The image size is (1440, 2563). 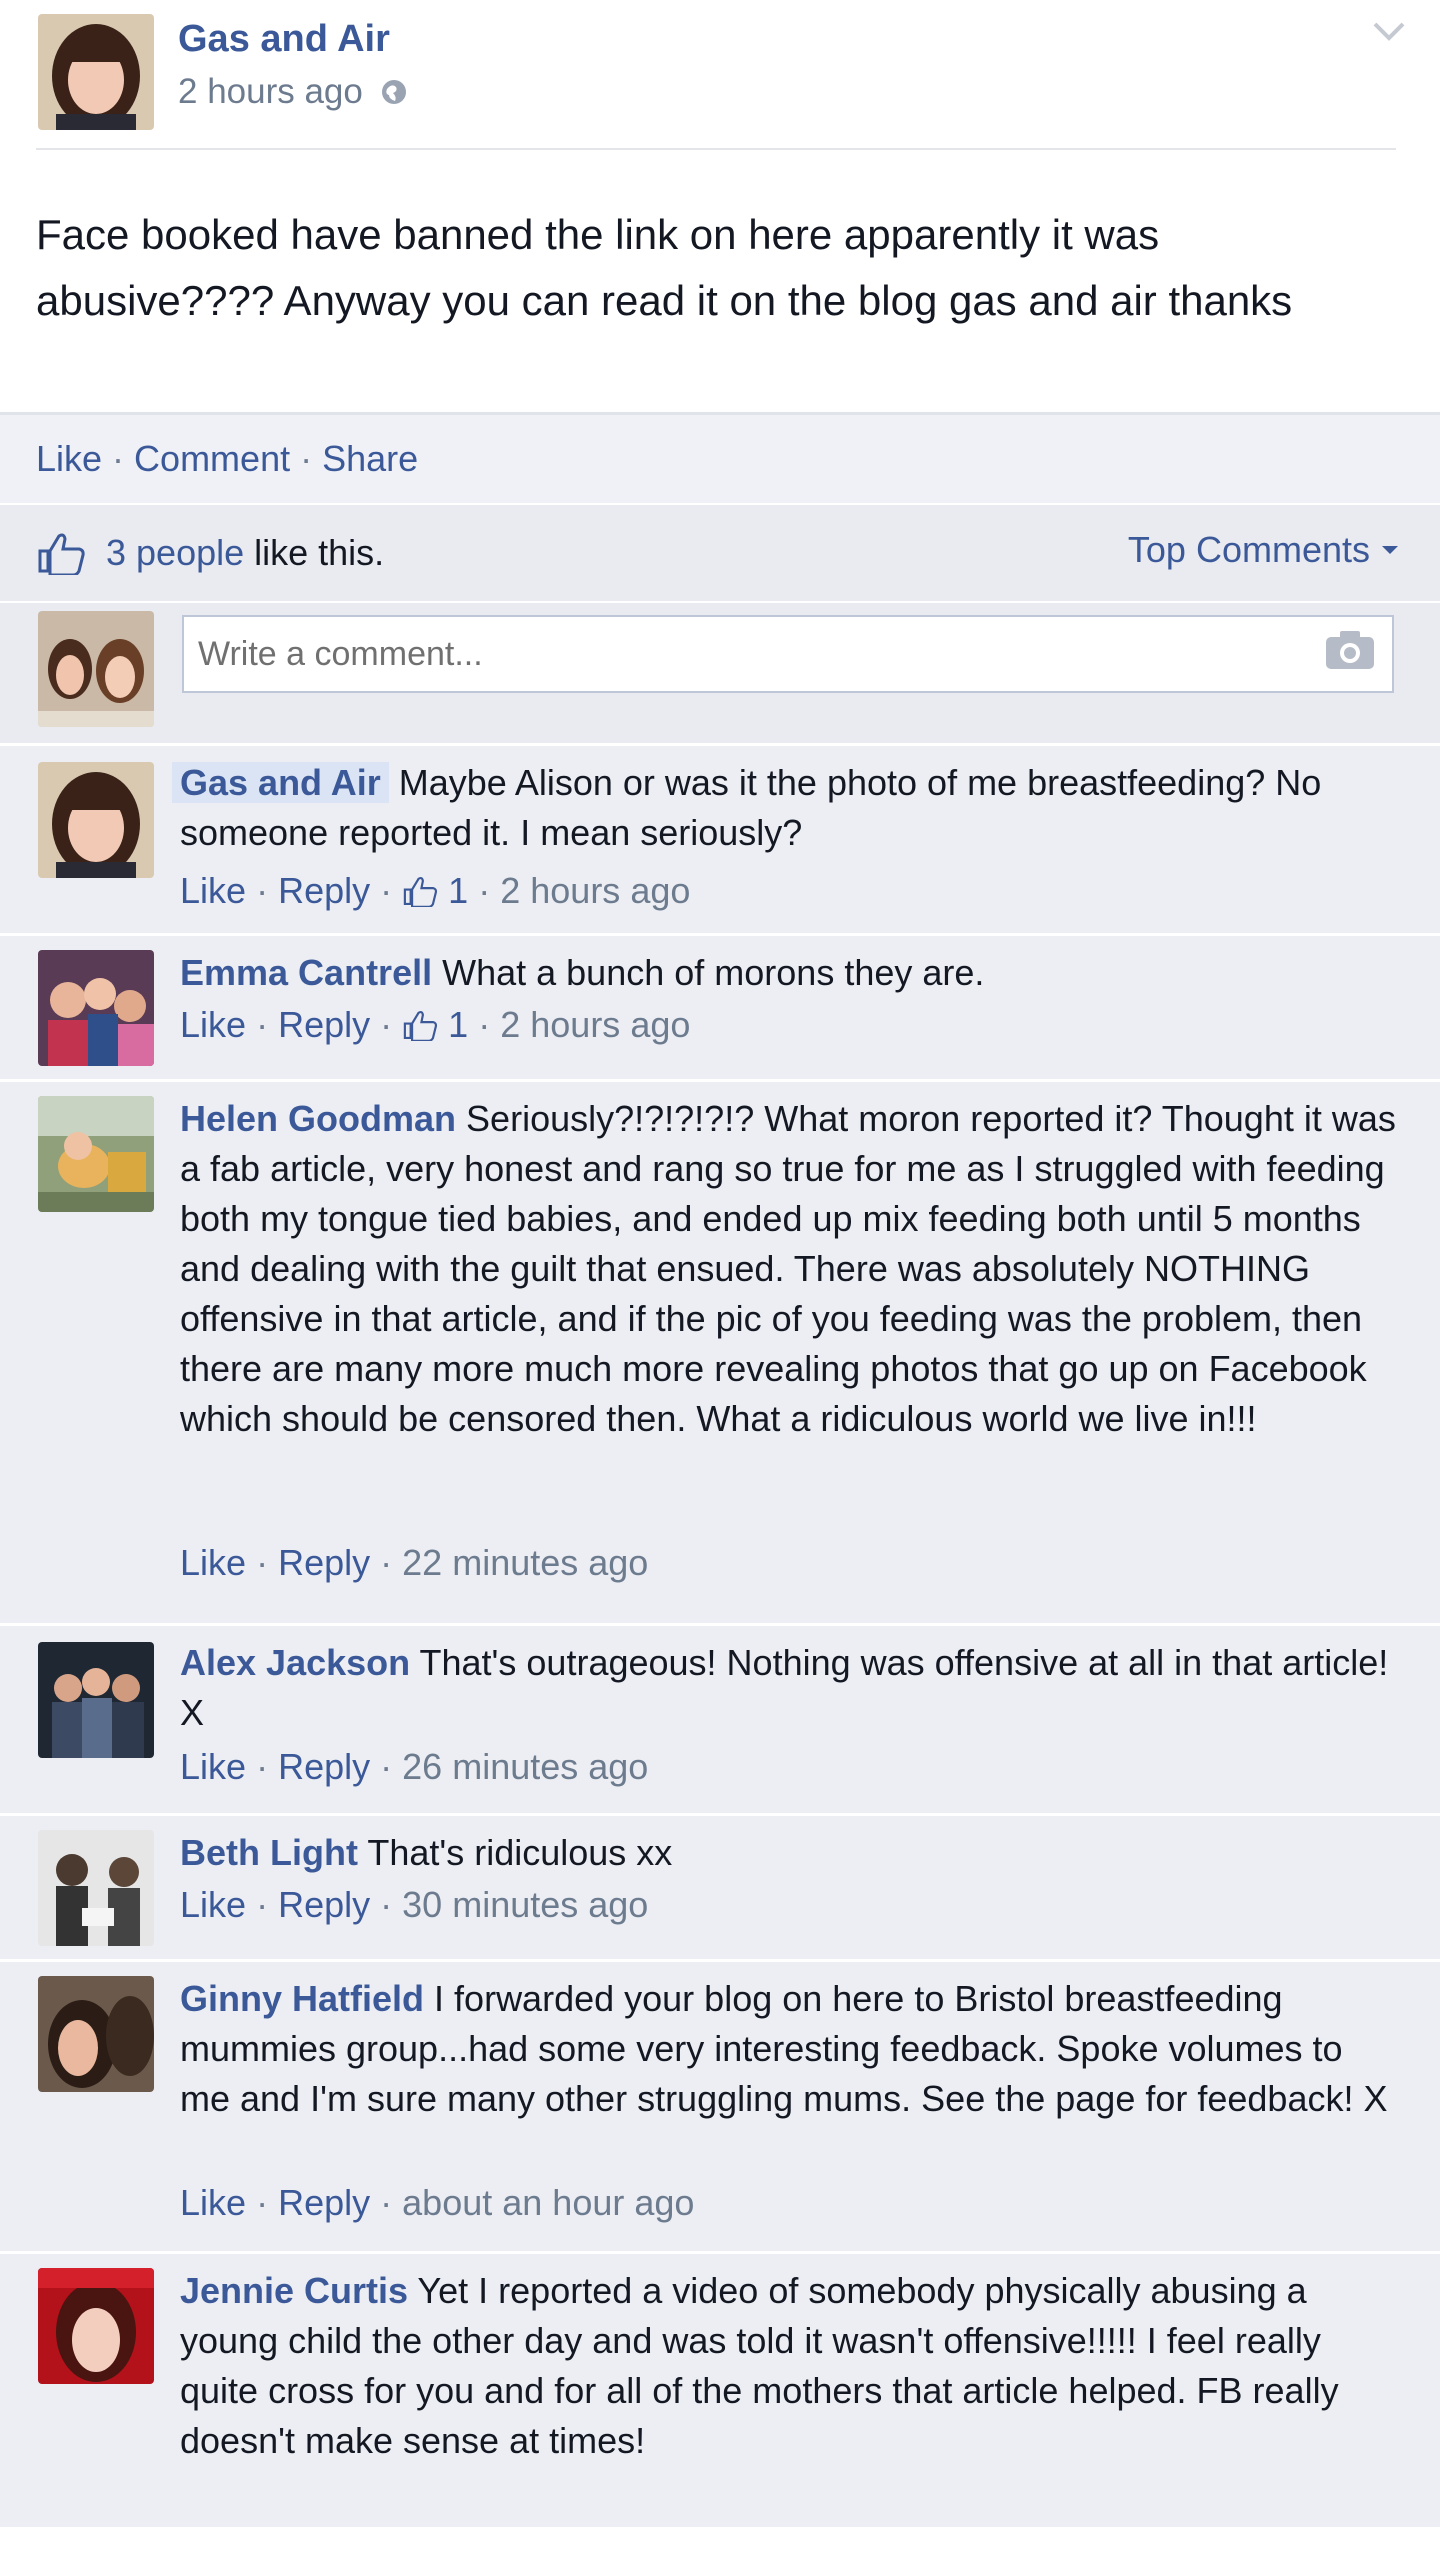 I want to click on comment-text: What a bunch of morons they are., so click(x=713, y=972).